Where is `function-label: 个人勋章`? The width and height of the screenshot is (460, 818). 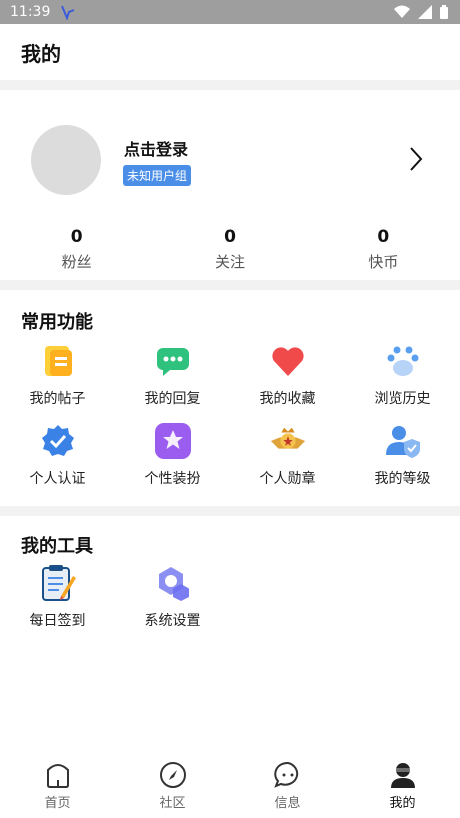
function-label: 个人勋章 is located at coordinates (287, 479).